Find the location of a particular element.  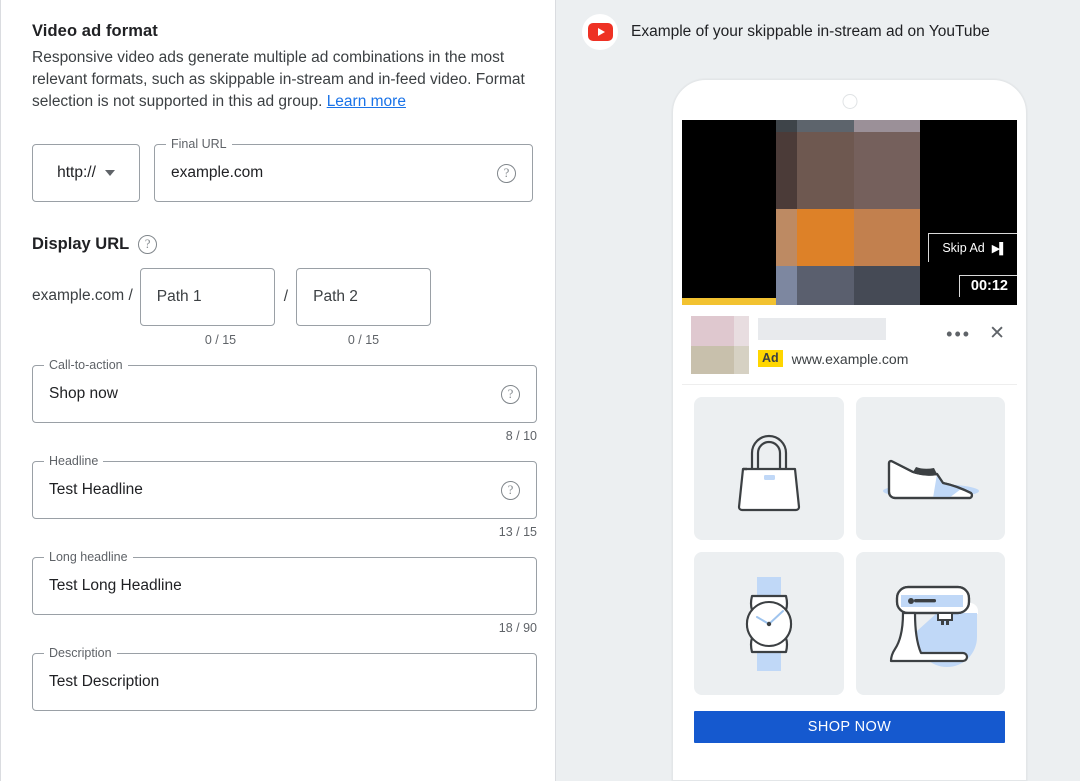

cta-wrapper: SHOP NOW is located at coordinates (849, 726).